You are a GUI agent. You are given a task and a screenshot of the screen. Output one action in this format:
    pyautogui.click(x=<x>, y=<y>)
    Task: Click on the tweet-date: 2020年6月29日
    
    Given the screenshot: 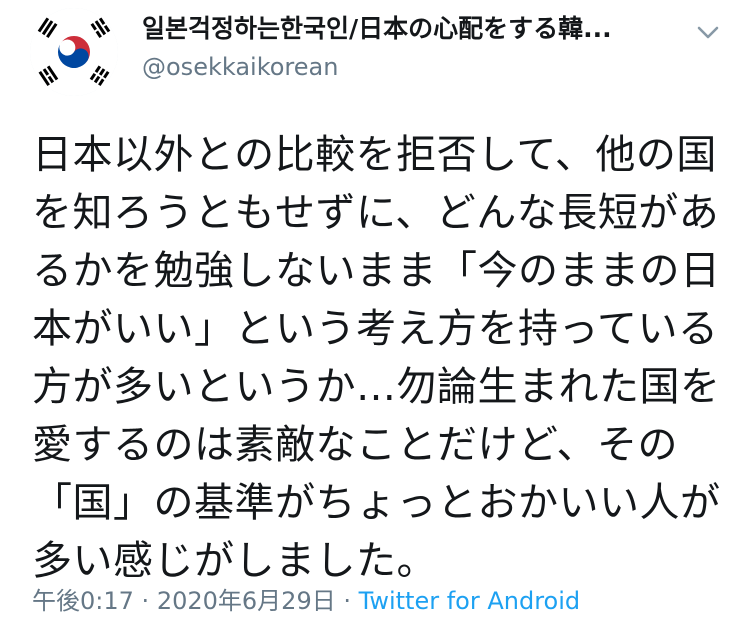 What is the action you would take?
    pyautogui.click(x=246, y=601)
    